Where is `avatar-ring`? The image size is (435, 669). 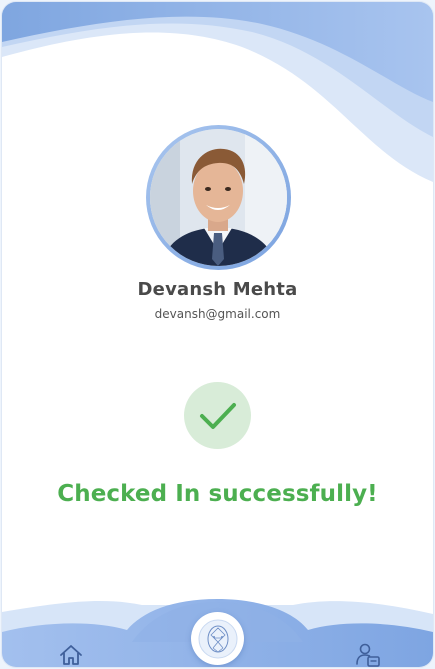
avatar-ring is located at coordinates (218, 197).